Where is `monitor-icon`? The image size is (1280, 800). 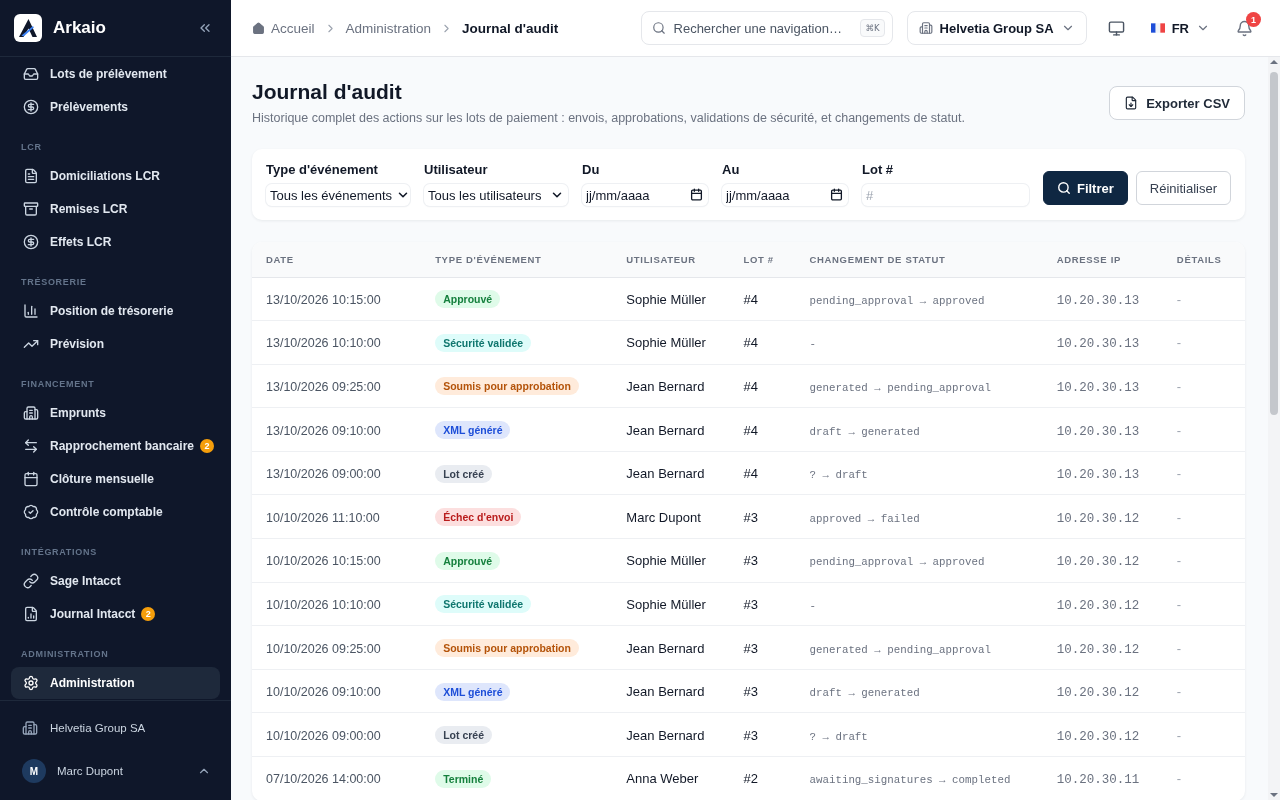
monitor-icon is located at coordinates (1117, 28).